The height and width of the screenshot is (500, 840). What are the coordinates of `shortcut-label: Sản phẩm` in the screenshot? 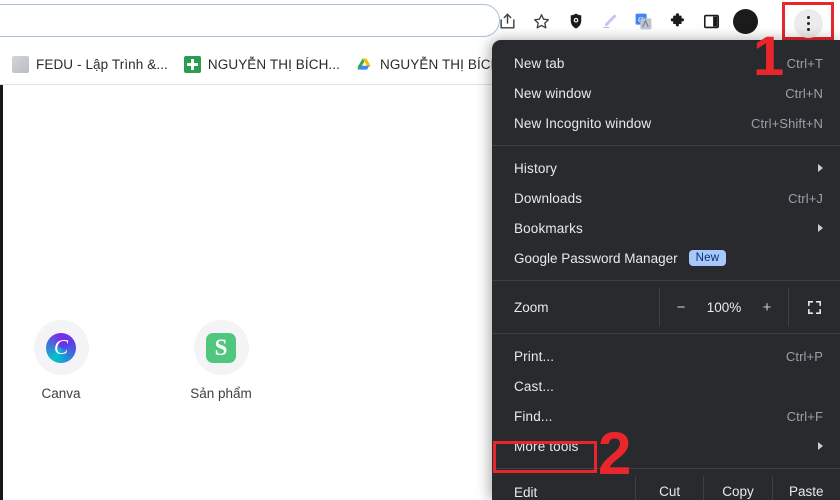 It's located at (221, 393).